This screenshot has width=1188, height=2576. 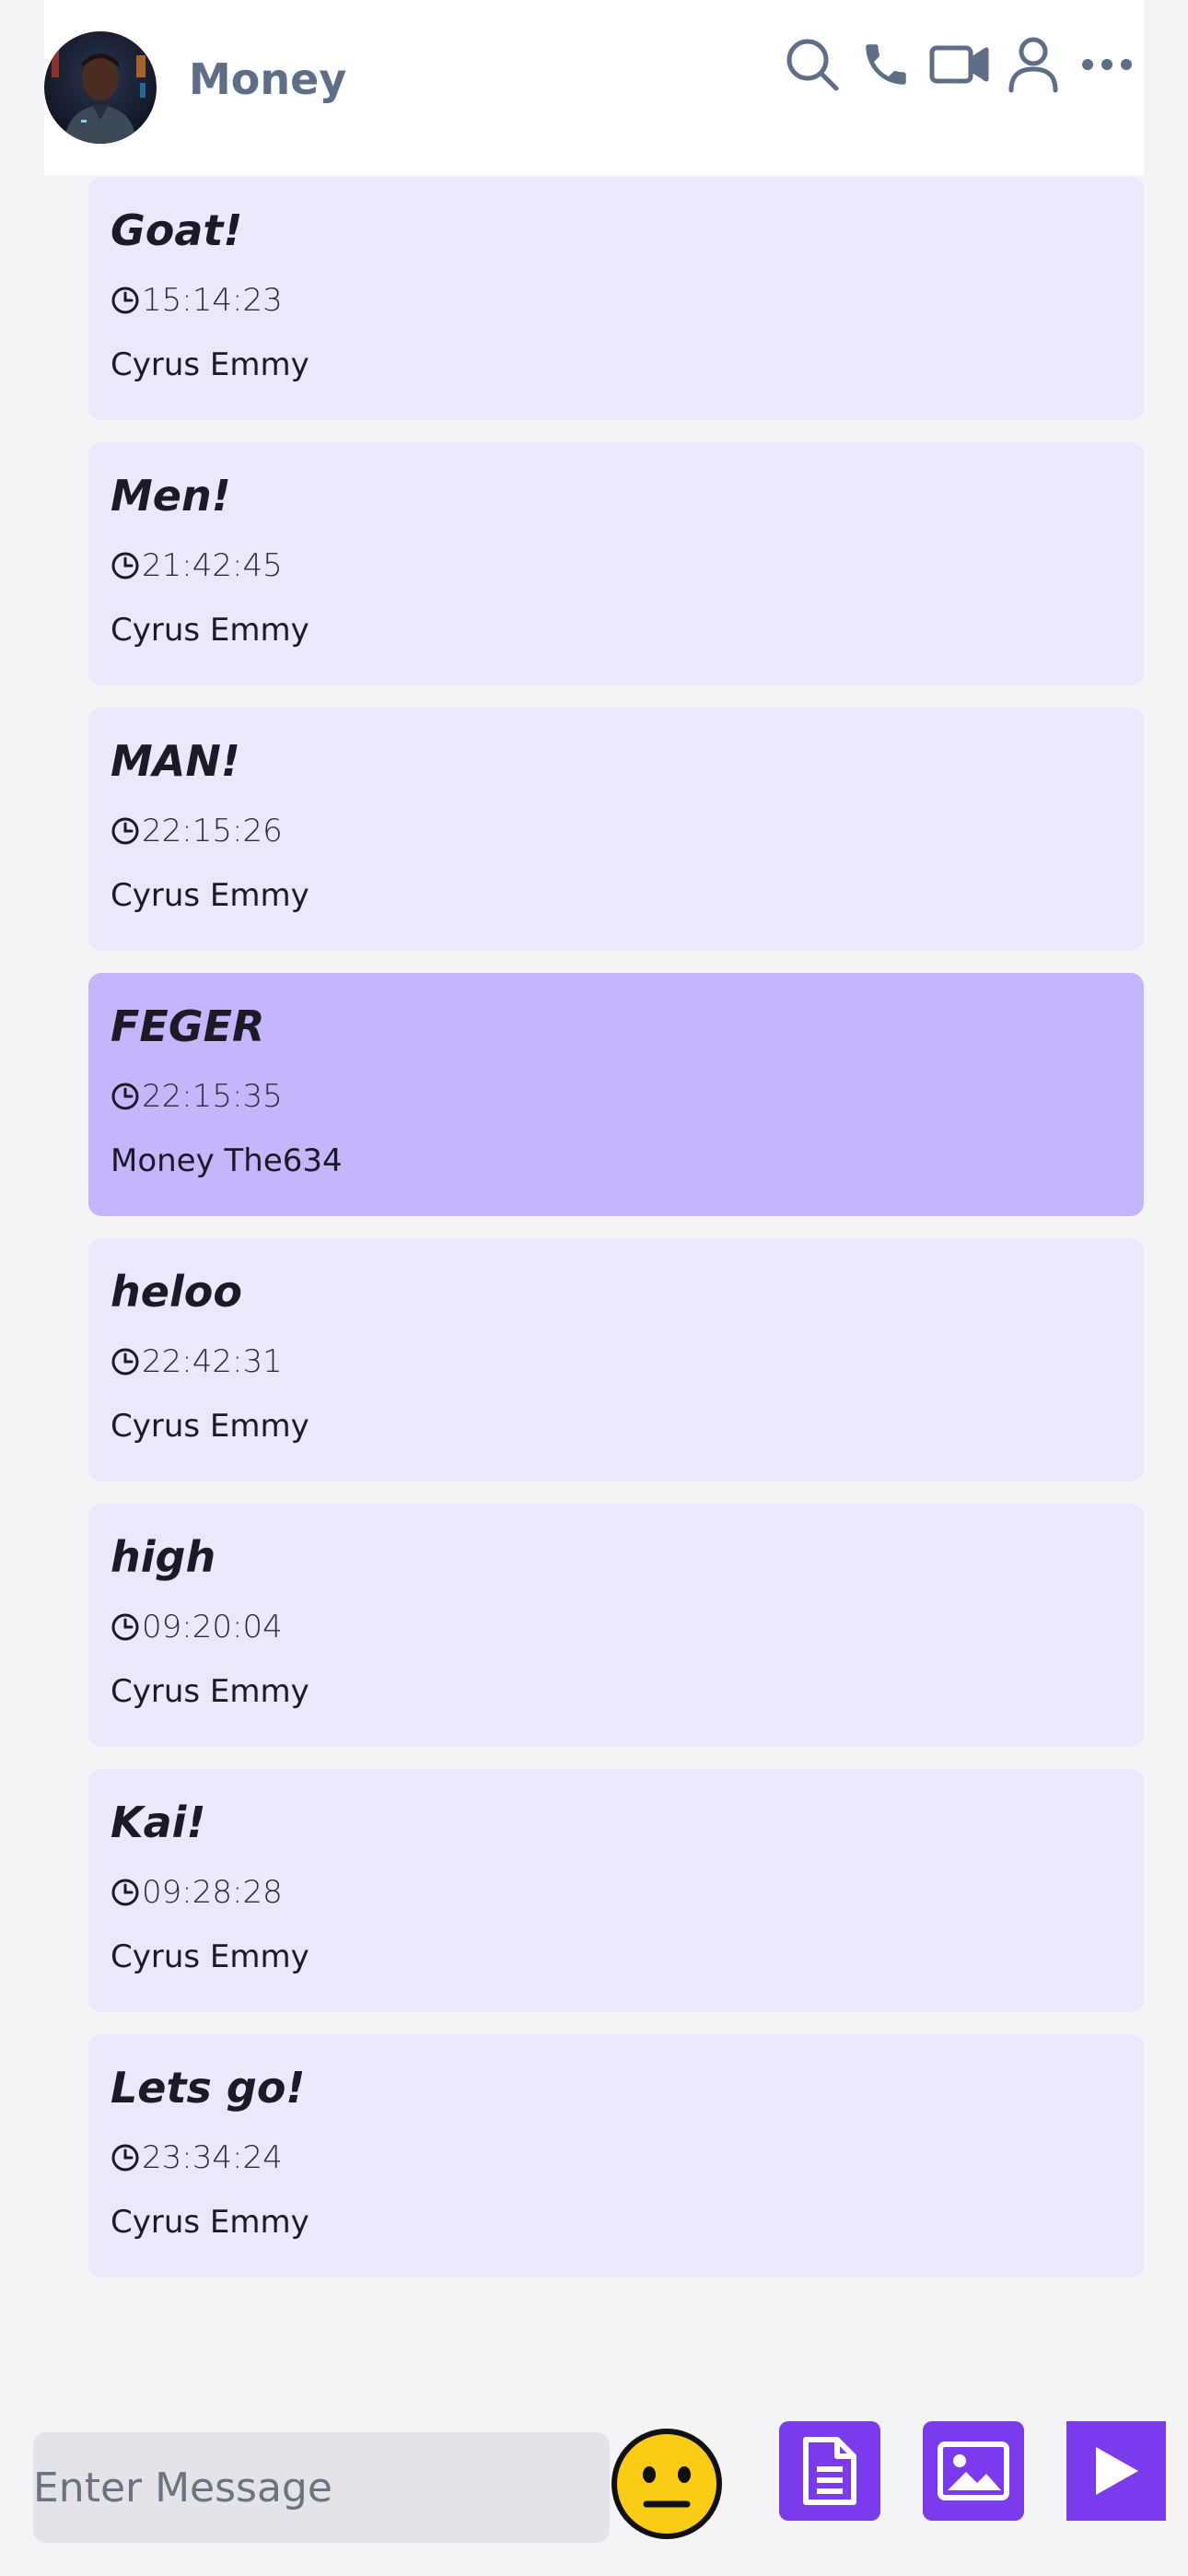 I want to click on message-text: Kai!, so click(x=158, y=1822).